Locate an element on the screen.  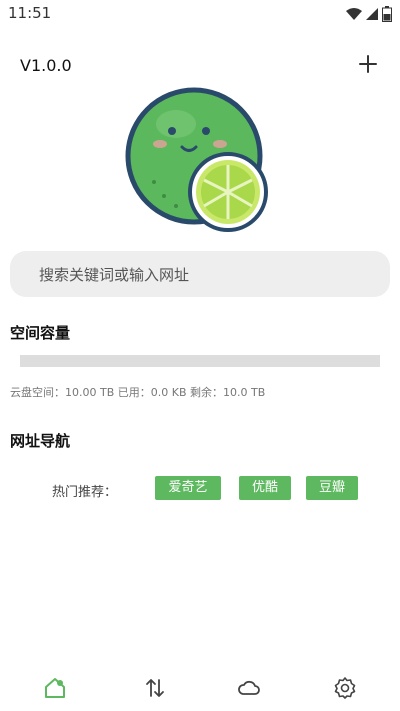
hot-recommend-row: 热门推荐： 爱奇艺 优酷 豆瓣 is located at coordinates (200, 488).